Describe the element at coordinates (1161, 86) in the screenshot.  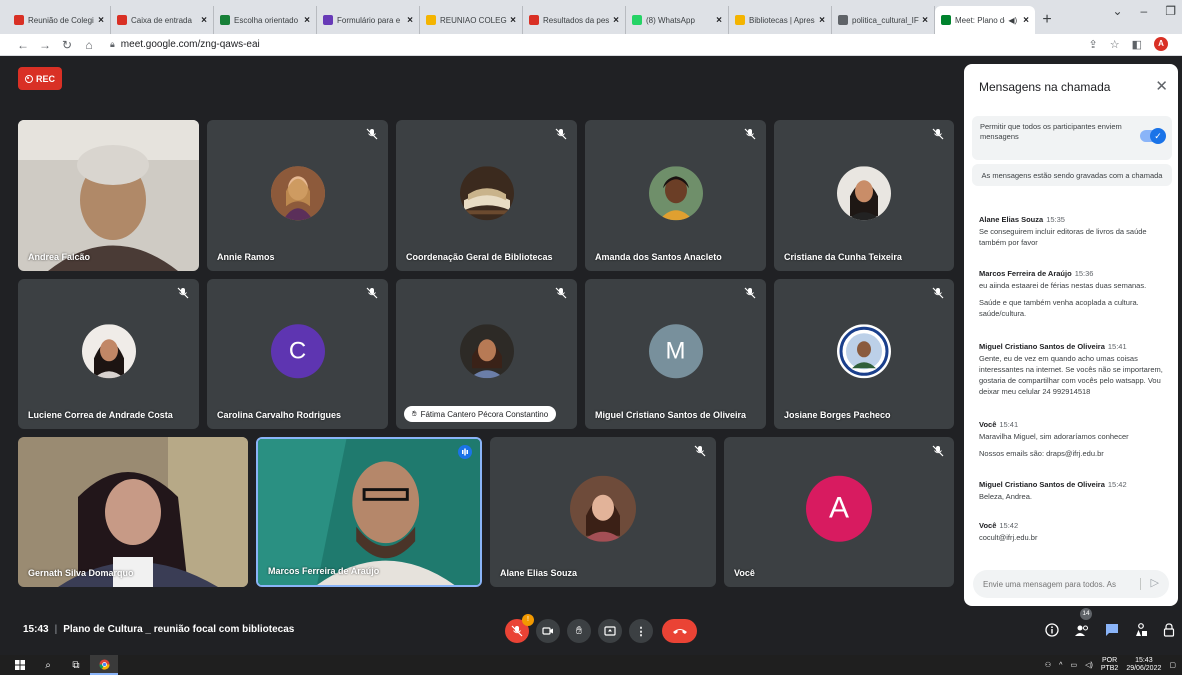
I see `close-icon: ✕` at that location.